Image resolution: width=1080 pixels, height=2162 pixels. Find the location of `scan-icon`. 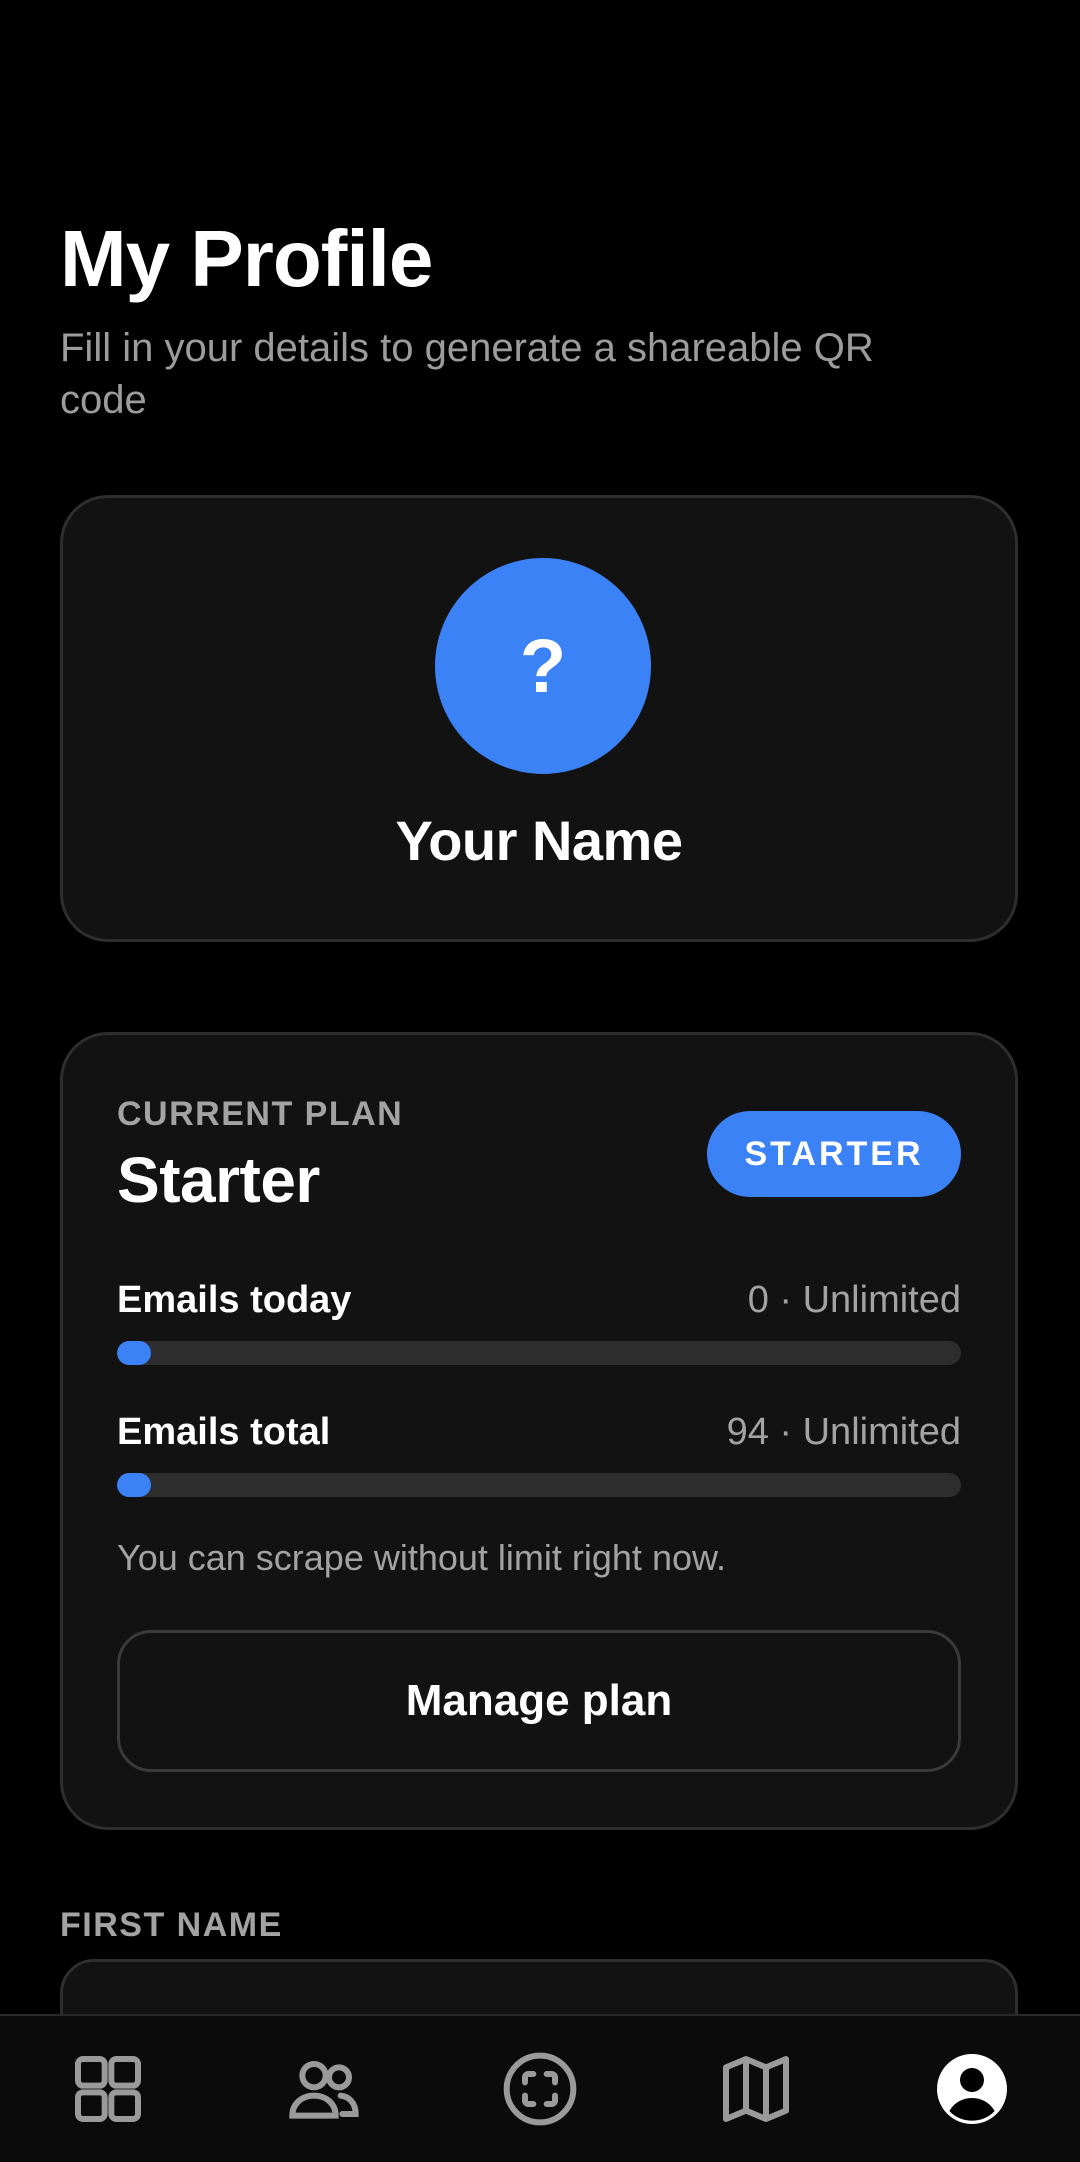

scan-icon is located at coordinates (540, 2089).